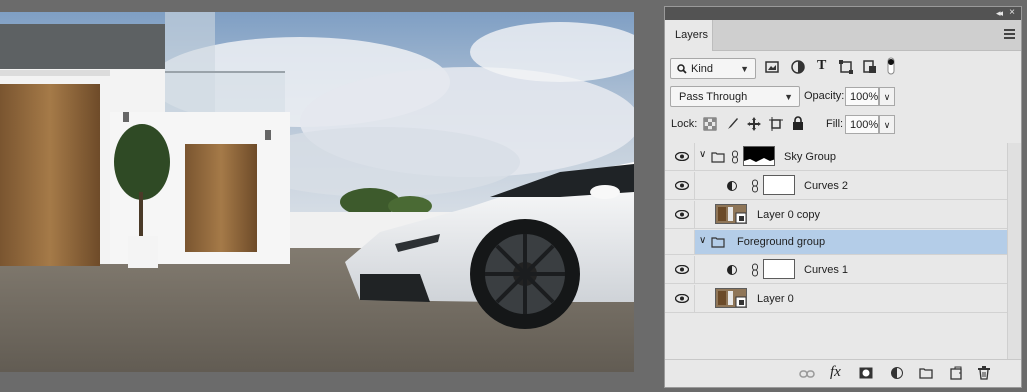 The width and height of the screenshot is (1027, 392). Describe the element at coordinates (824, 65) in the screenshot. I see `type-layer-filter-icon: T` at that location.